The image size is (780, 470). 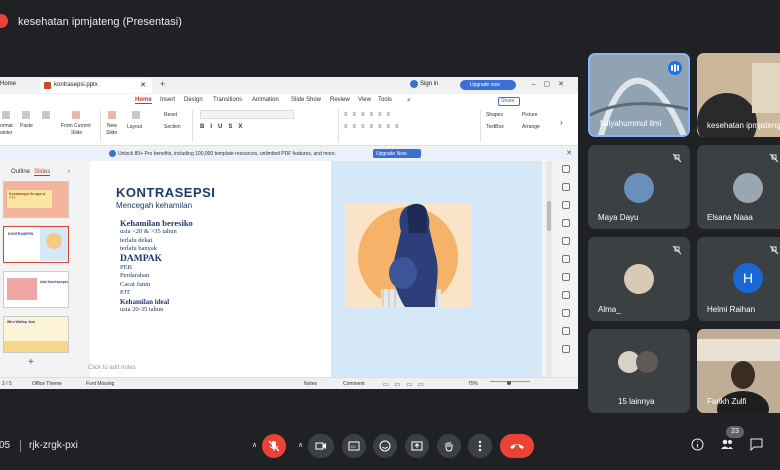 I want to click on menu-tools: Tools, so click(x=385, y=100).